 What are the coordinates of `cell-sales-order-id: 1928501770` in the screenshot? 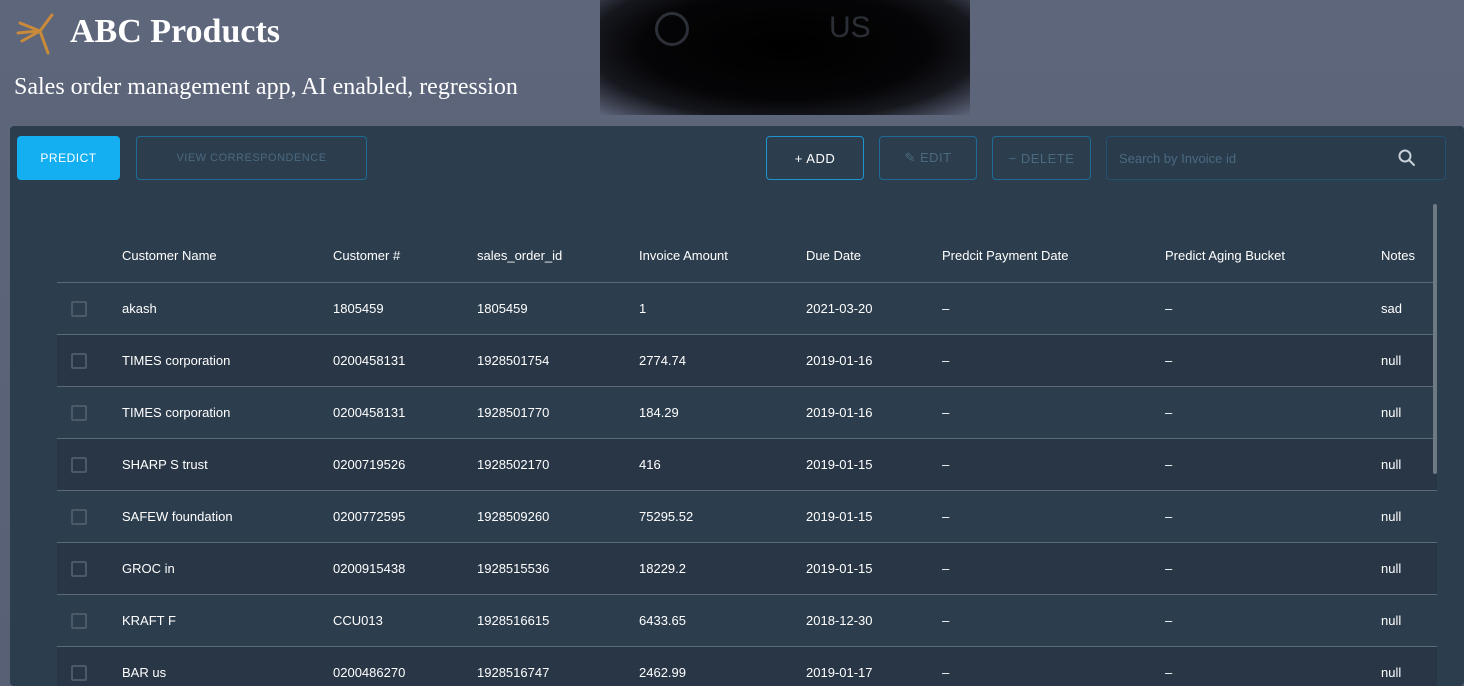 It's located at (513, 412).